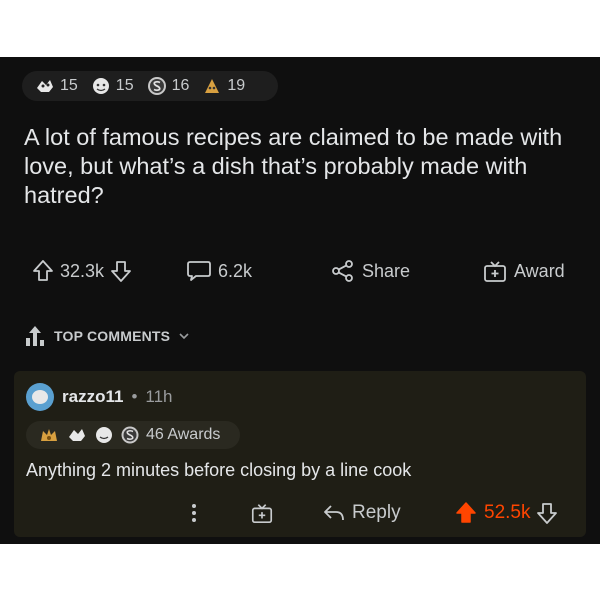 Image resolution: width=600 pixels, height=600 pixels. Describe the element at coordinates (180, 85) in the screenshot. I see `award-count: 16` at that location.